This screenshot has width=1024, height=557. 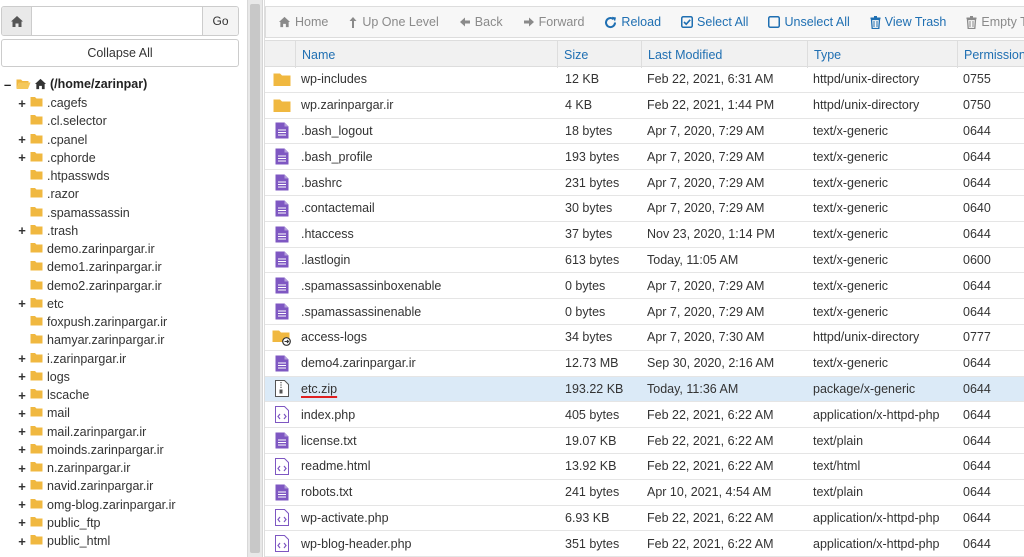 I want to click on file-last-modified: Apr 7, 2020, 7:29 AM, so click(x=729, y=285).